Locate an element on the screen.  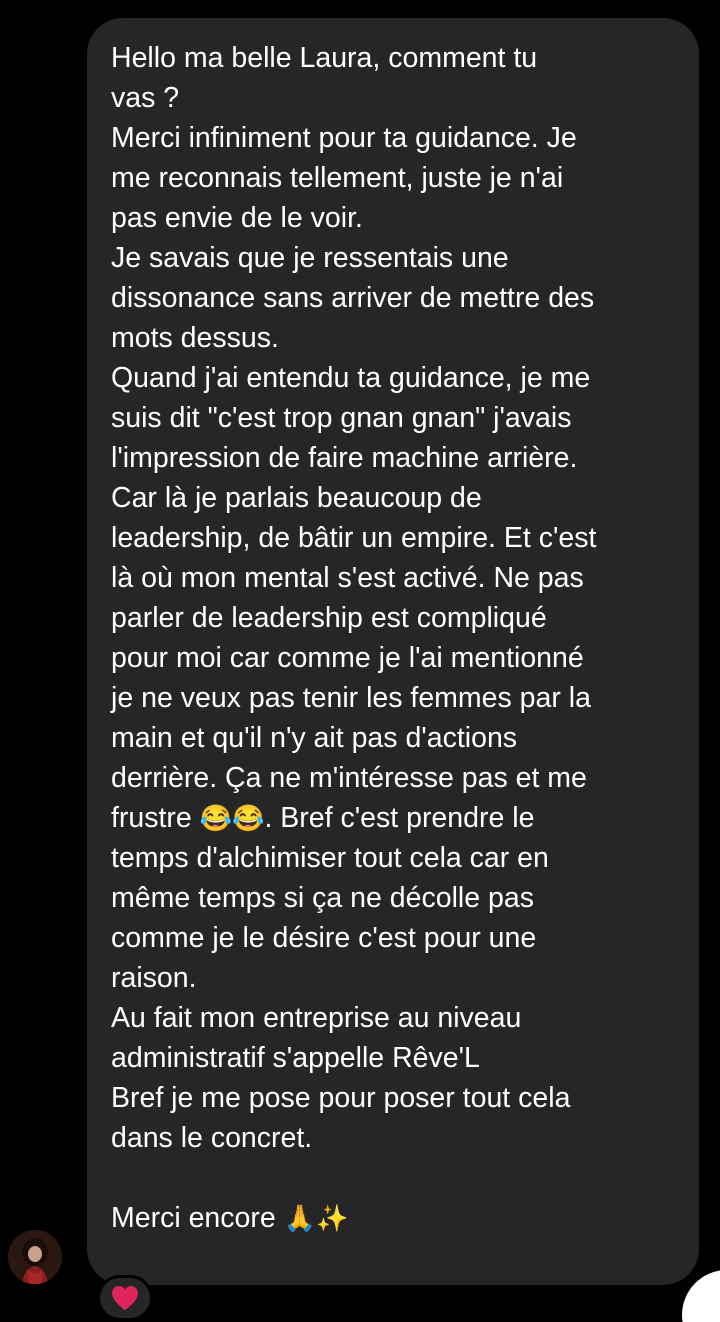
message-line: pour moi car comme je l'ai mentionné is located at coordinates (347, 658).